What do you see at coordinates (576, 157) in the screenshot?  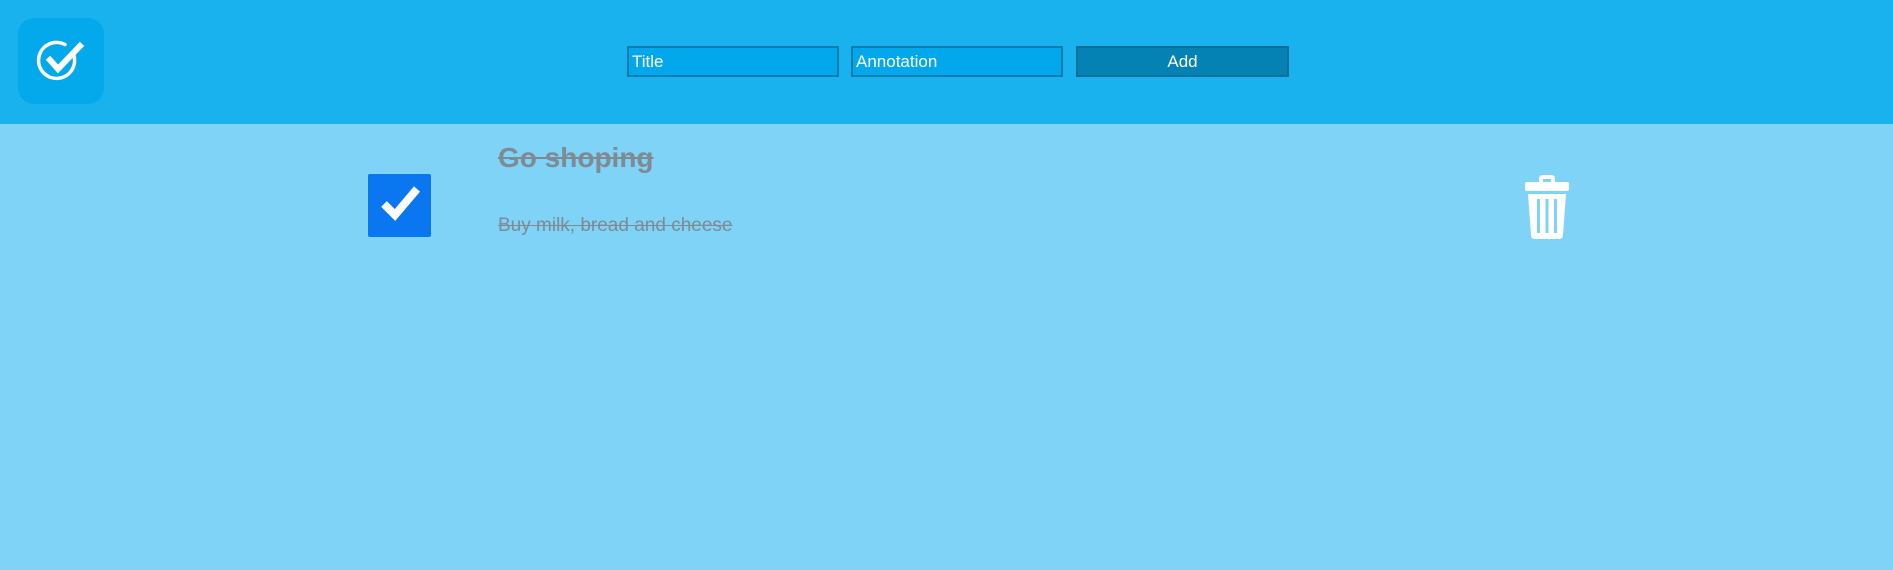 I see `todo-title: Go shoping` at bounding box center [576, 157].